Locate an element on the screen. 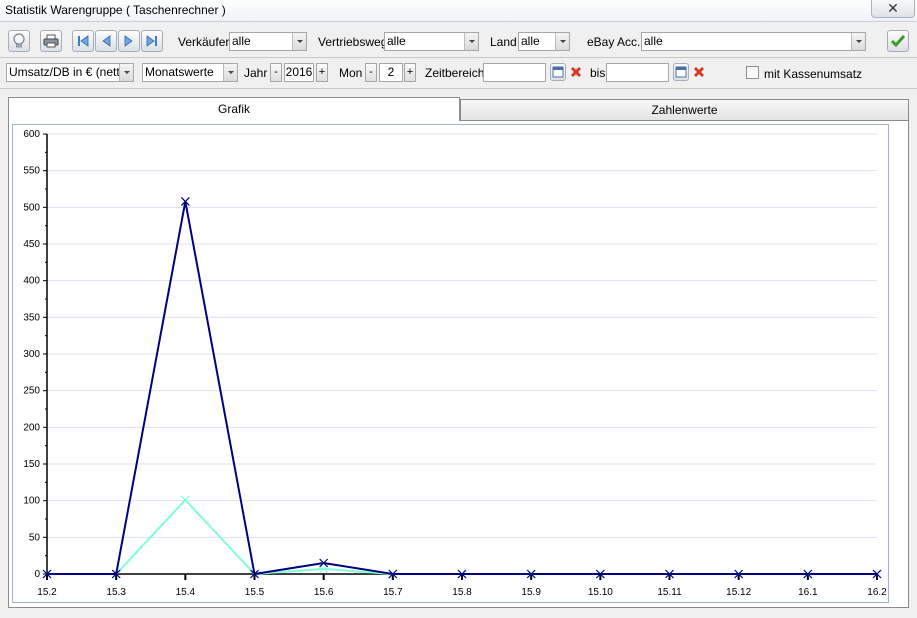 Image resolution: width=917 pixels, height=618 pixels. y-tick-label: 600 is located at coordinates (31, 134).